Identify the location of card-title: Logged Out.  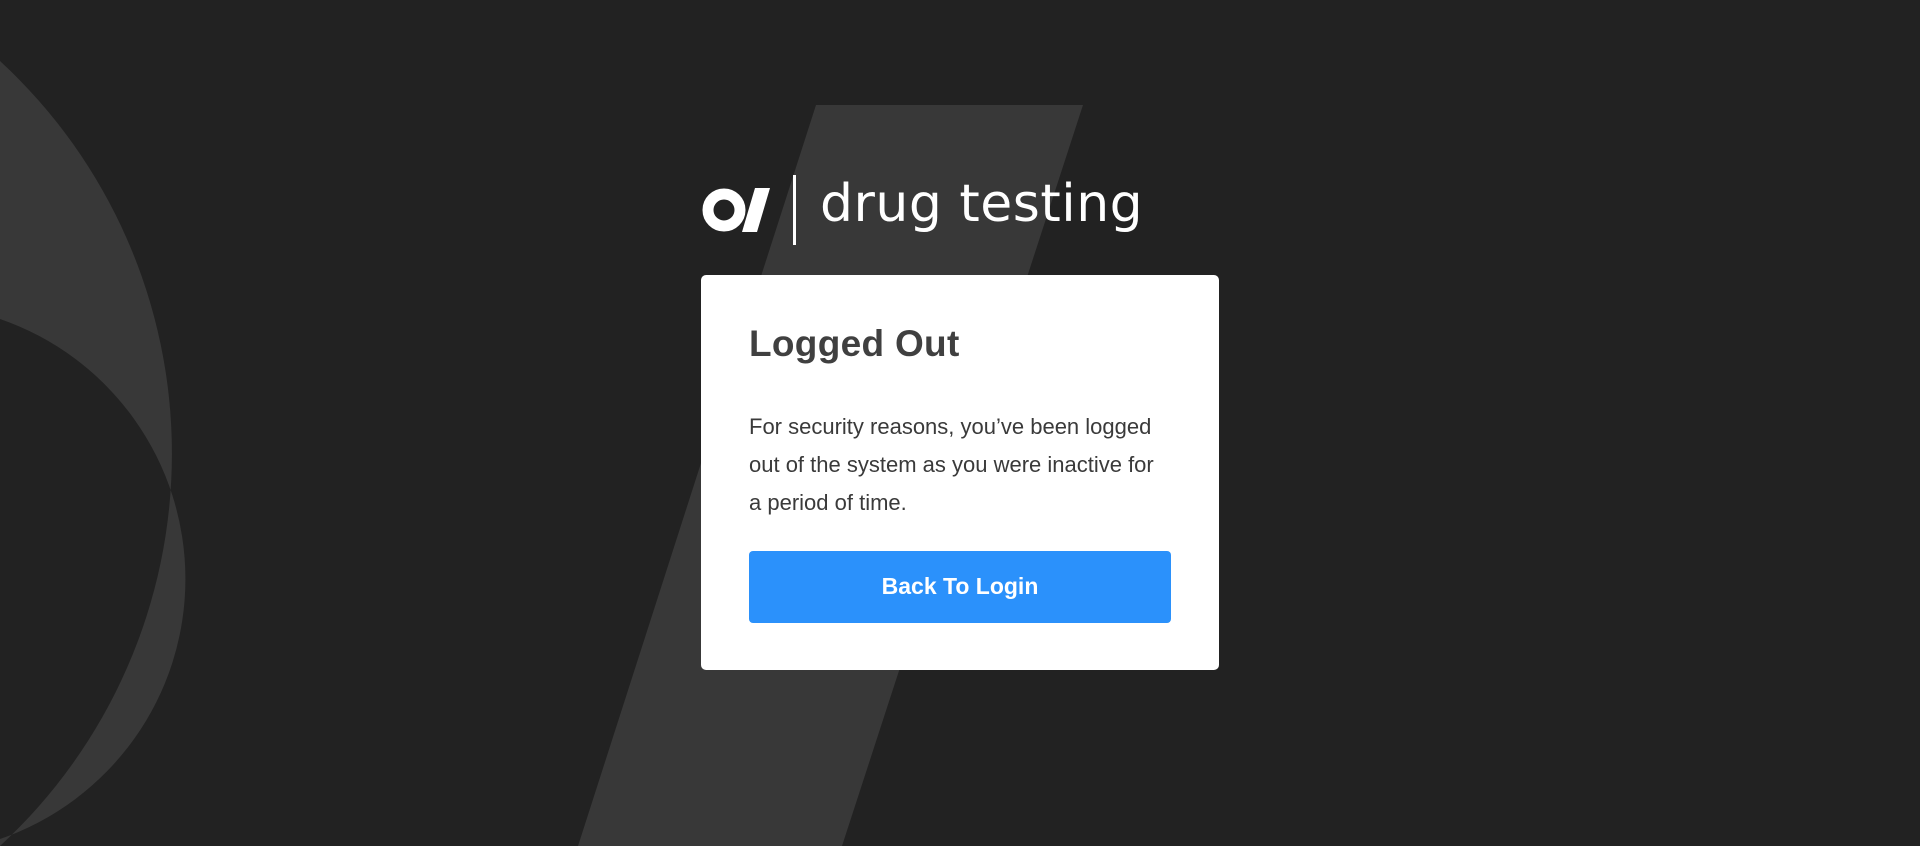
(854, 343).